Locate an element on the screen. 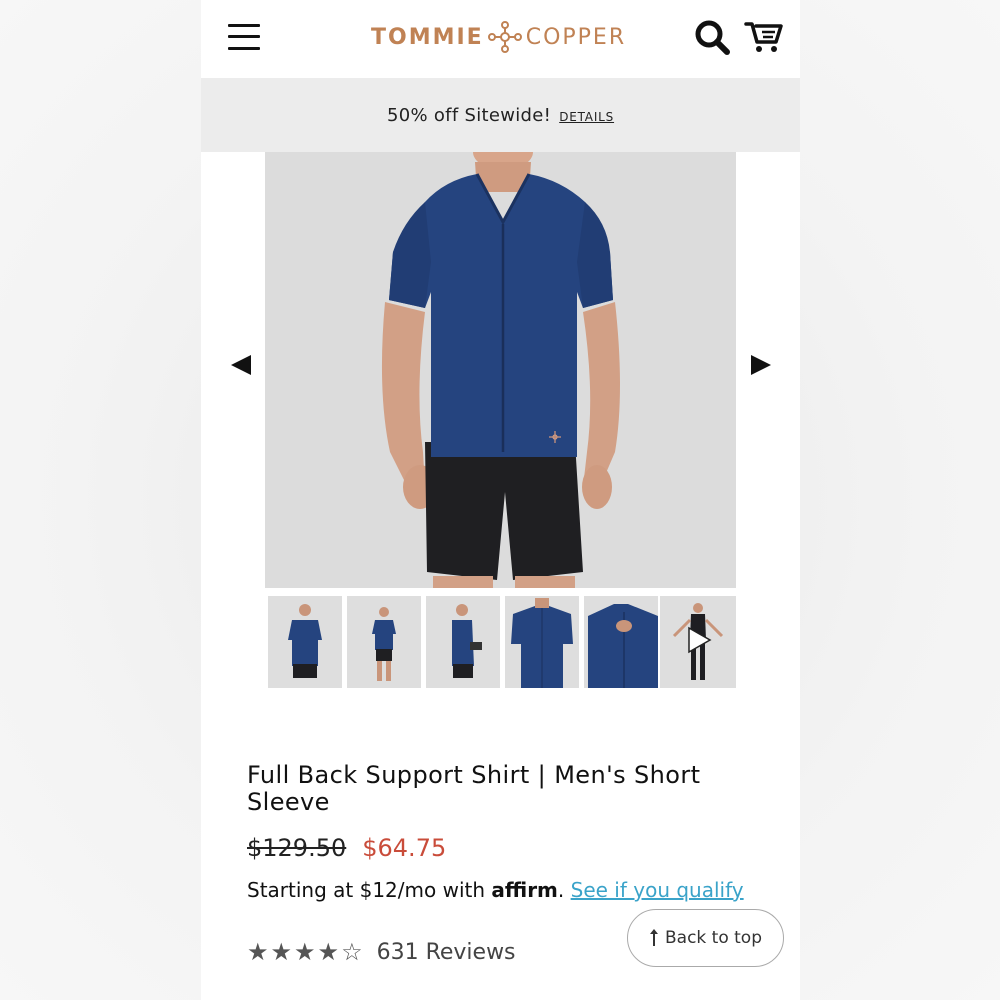 This screenshot has height=1000, width=1000. thumbnail-video is located at coordinates (698, 642).